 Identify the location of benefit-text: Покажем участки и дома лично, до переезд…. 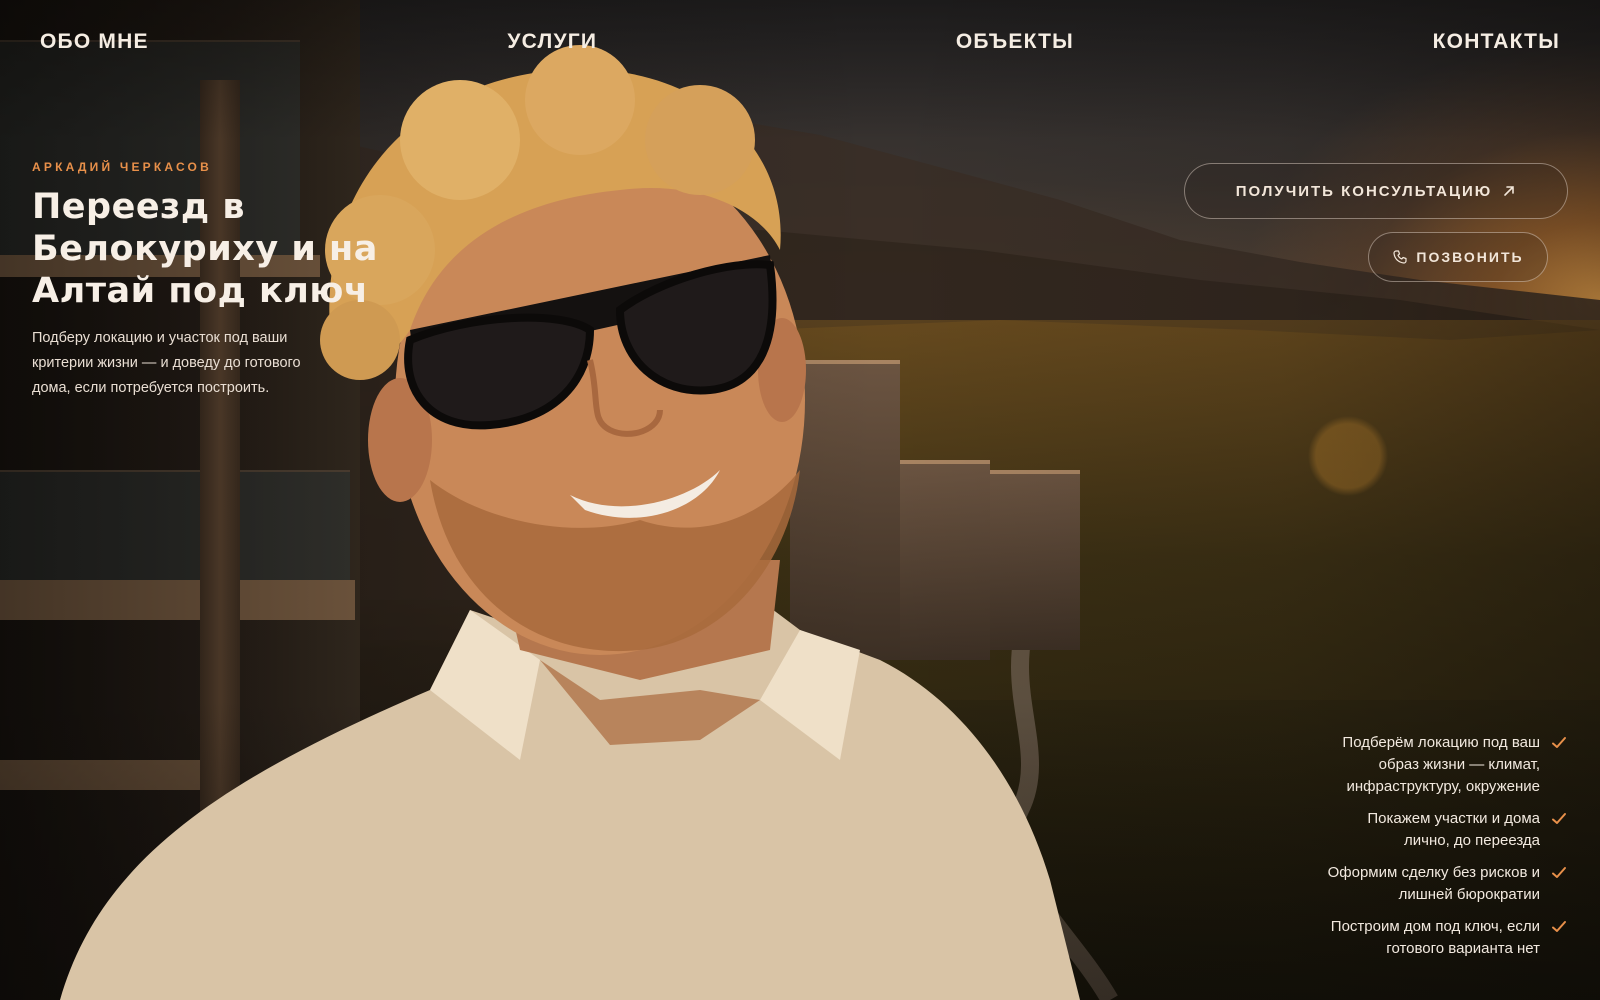
(1453, 830).